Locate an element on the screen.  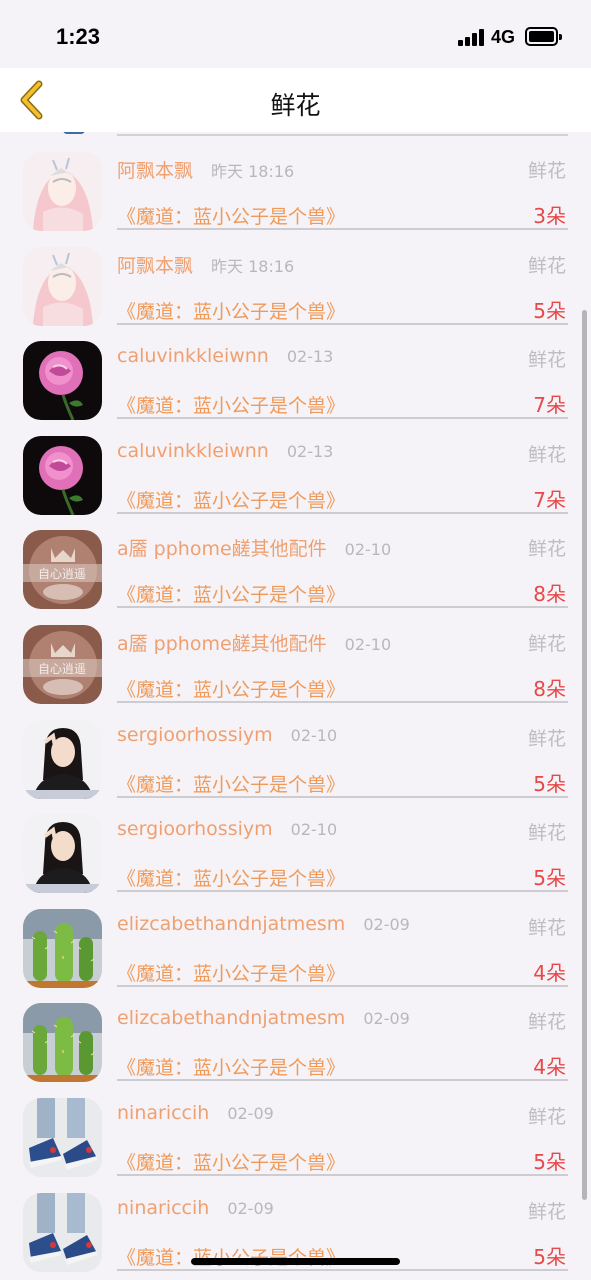
sender-name-text: caluvinkkleiwnn is located at coordinates (193, 356).